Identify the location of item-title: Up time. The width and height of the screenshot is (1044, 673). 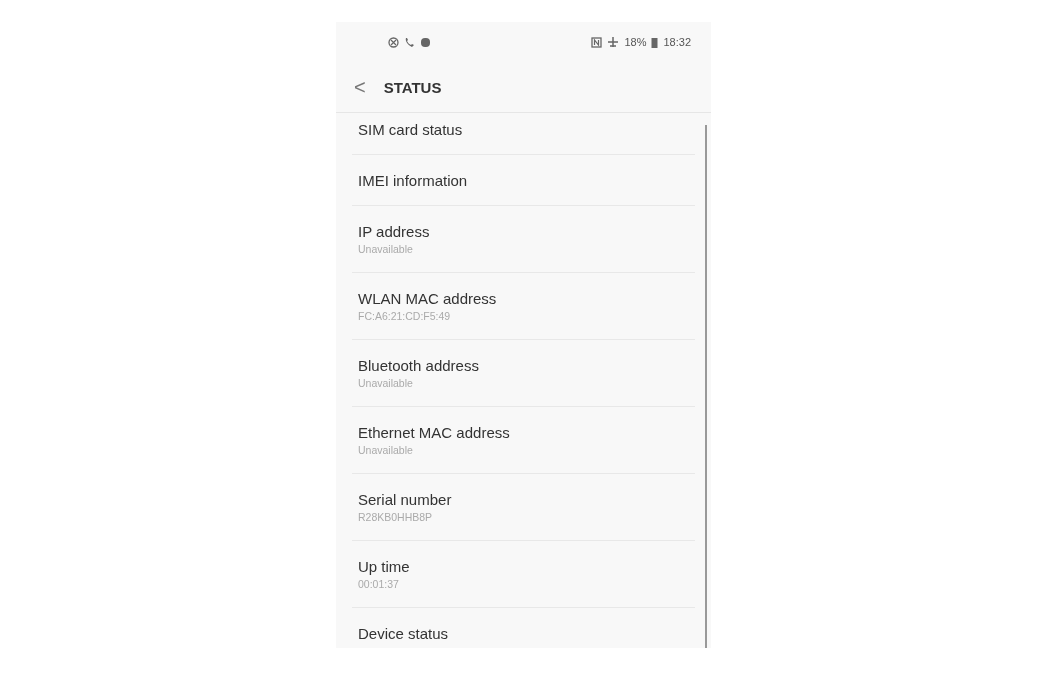
(384, 566).